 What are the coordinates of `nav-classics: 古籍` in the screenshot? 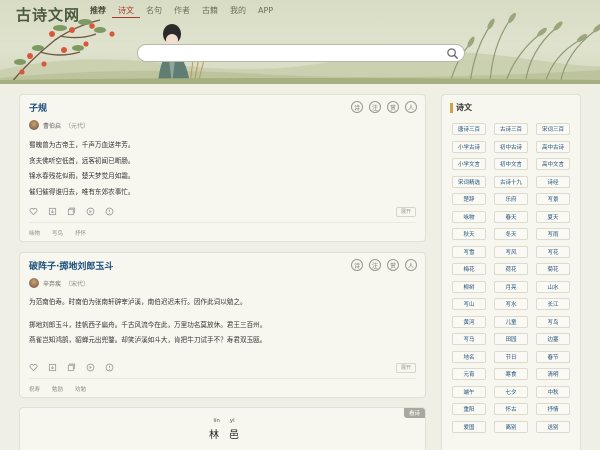 It's located at (210, 12).